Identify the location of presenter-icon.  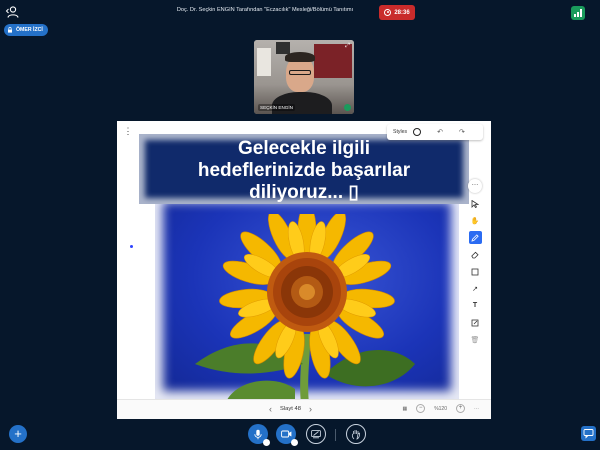
(10, 30).